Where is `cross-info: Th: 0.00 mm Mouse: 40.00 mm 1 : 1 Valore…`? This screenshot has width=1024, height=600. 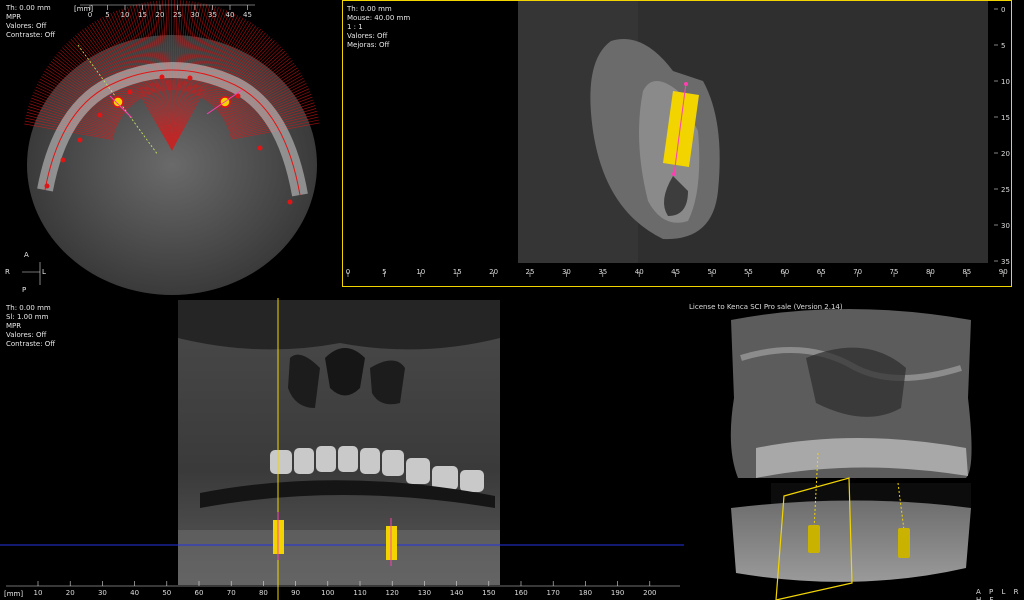 cross-info: Th: 0.00 mm Mouse: 40.00 mm 1 : 1 Valore… is located at coordinates (378, 27).